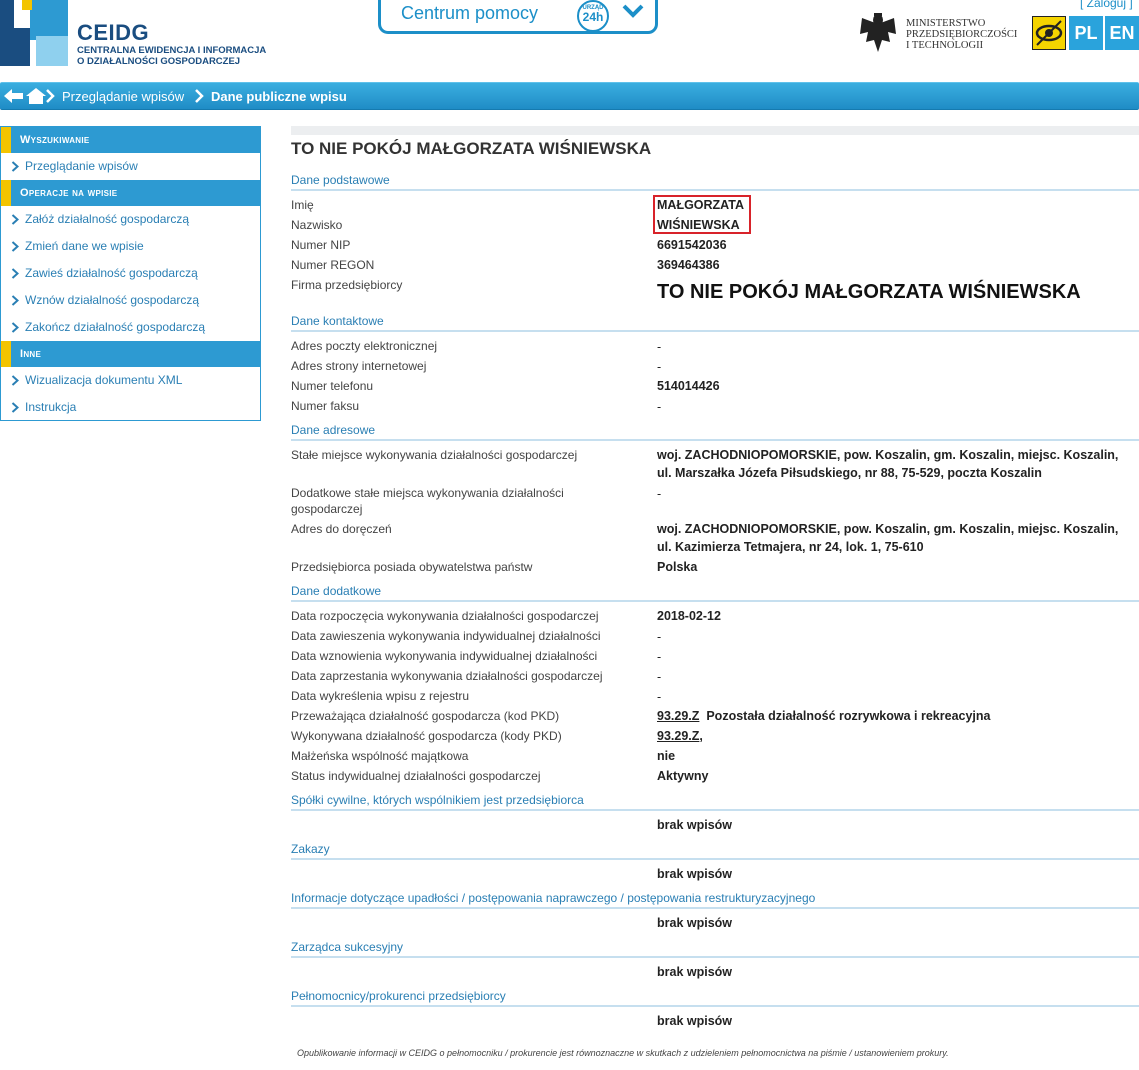 The width and height of the screenshot is (1139, 1070). Describe the element at coordinates (695, 1021) in the screenshot. I see `value-proxies-empty: brak wpisów` at that location.